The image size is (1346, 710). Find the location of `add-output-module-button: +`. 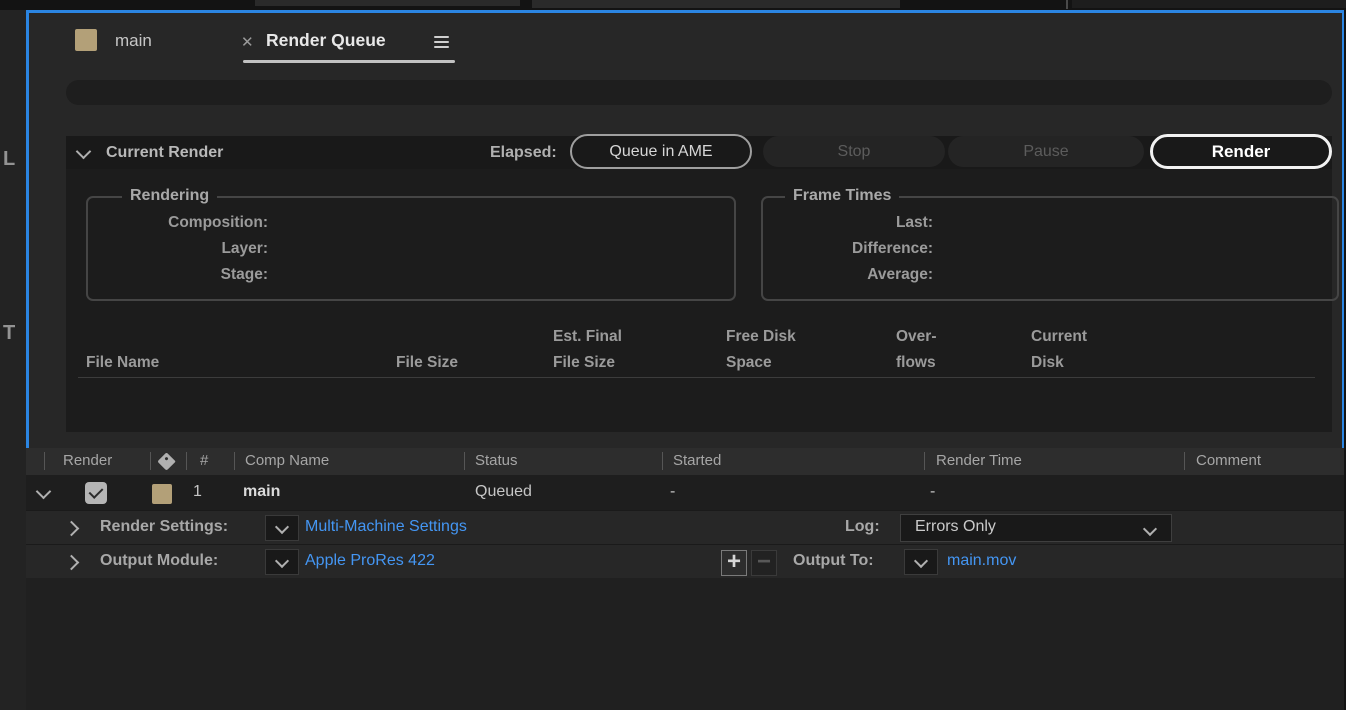

add-output-module-button: + is located at coordinates (734, 563).